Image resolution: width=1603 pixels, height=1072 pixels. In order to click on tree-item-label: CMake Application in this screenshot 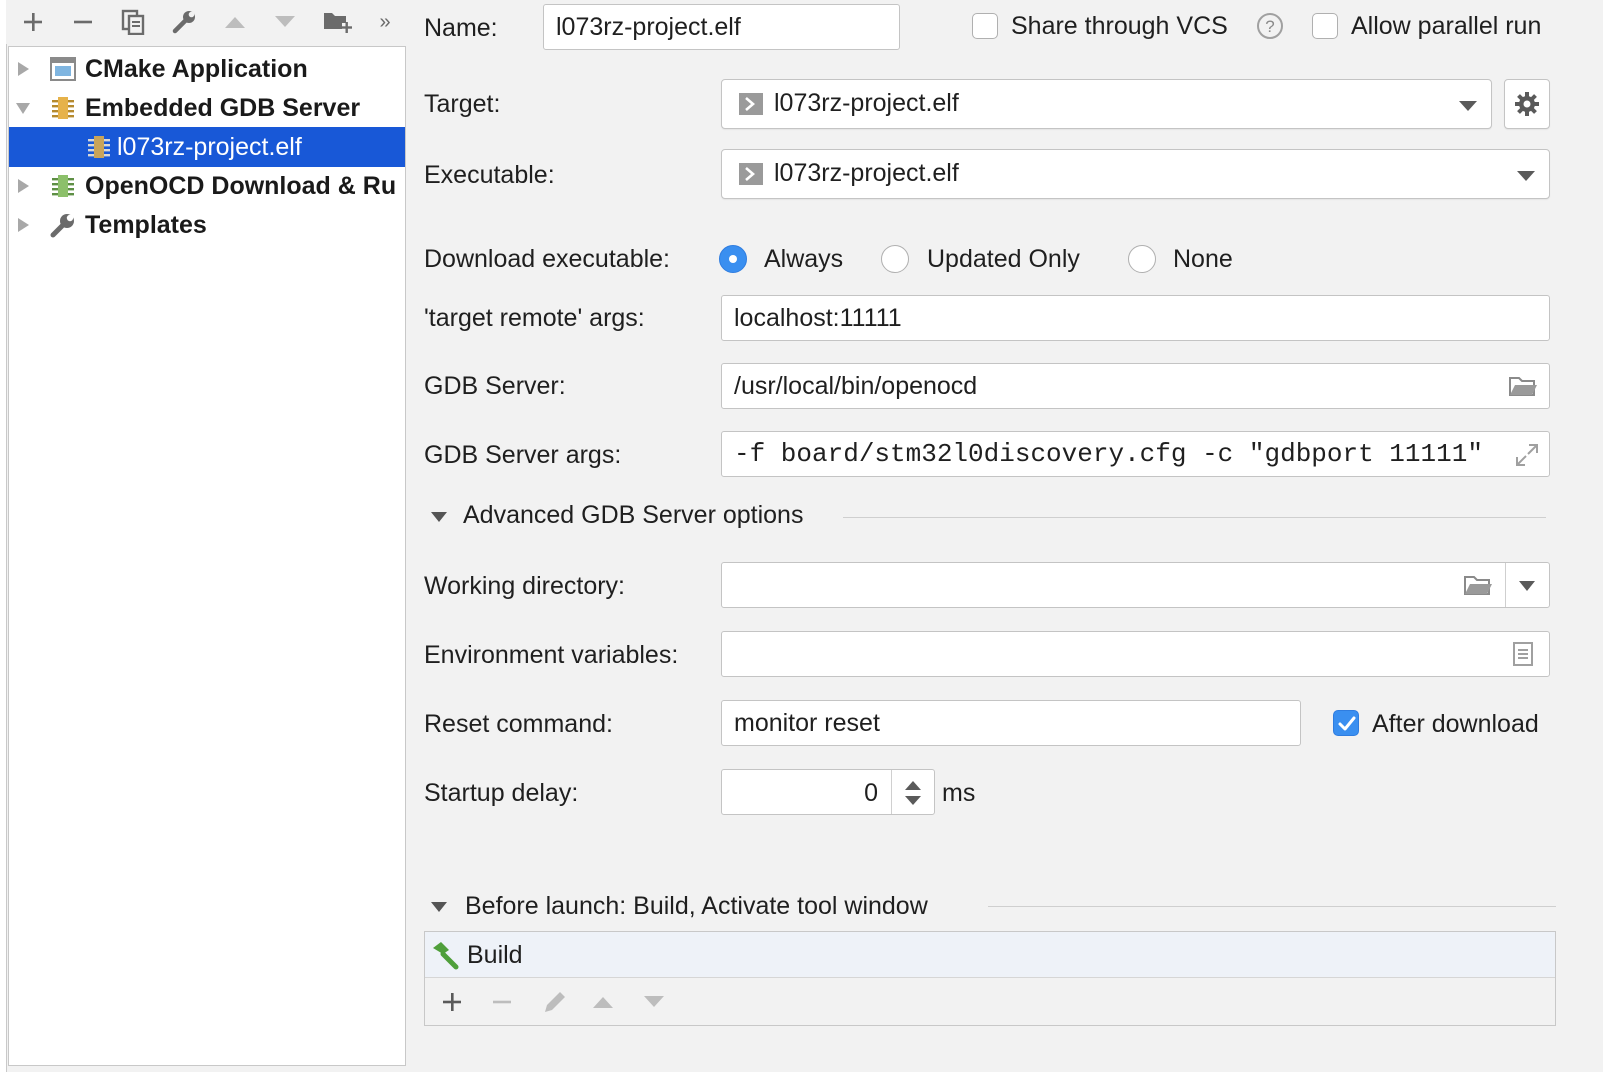, I will do `click(196, 69)`.